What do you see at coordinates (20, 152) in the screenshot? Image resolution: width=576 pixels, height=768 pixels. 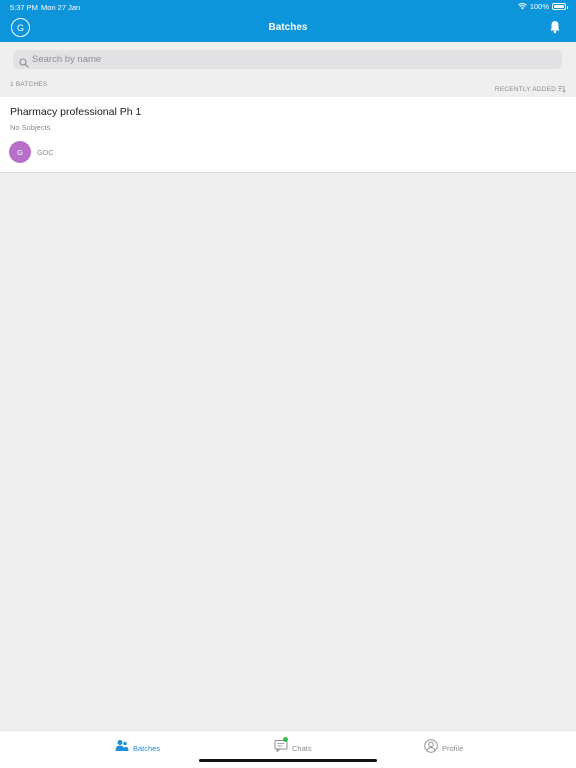 I see `owner-avatar: G` at bounding box center [20, 152].